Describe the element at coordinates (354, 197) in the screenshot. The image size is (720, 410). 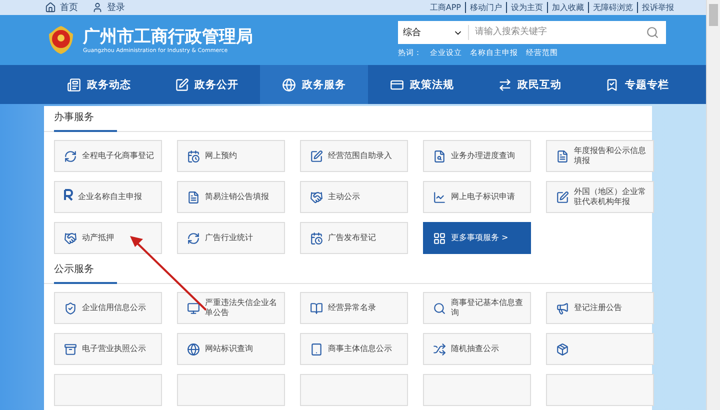
I see `service-tile: 主动公示` at that location.